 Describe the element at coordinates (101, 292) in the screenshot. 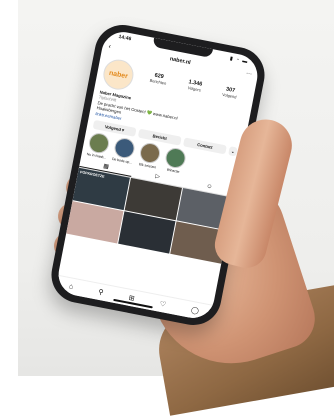

I see `search-icon: ⚲` at that location.